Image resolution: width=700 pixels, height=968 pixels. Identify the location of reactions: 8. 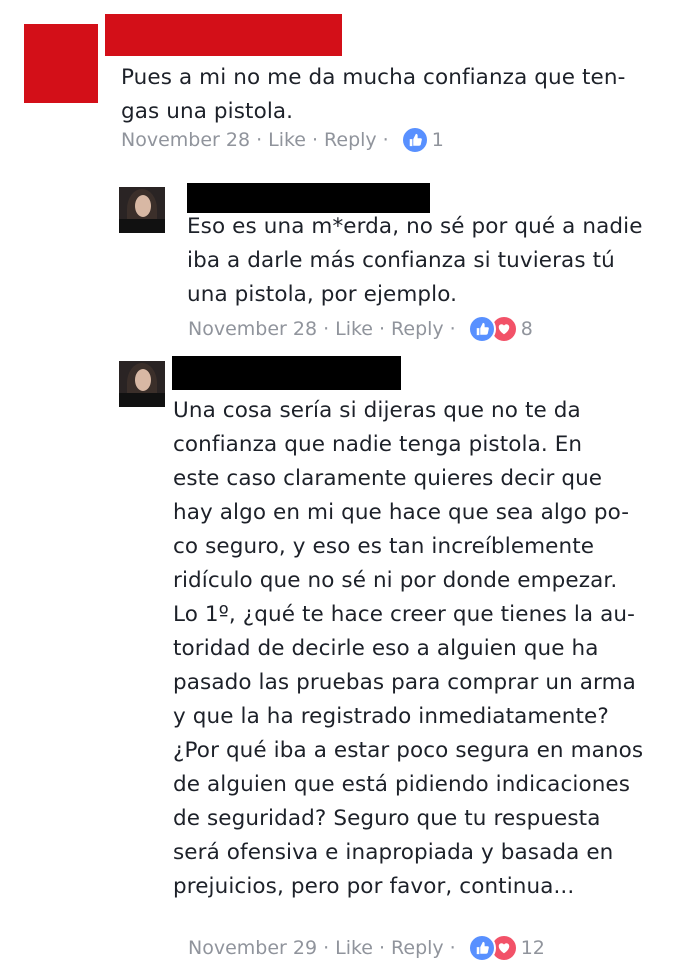
(500, 329).